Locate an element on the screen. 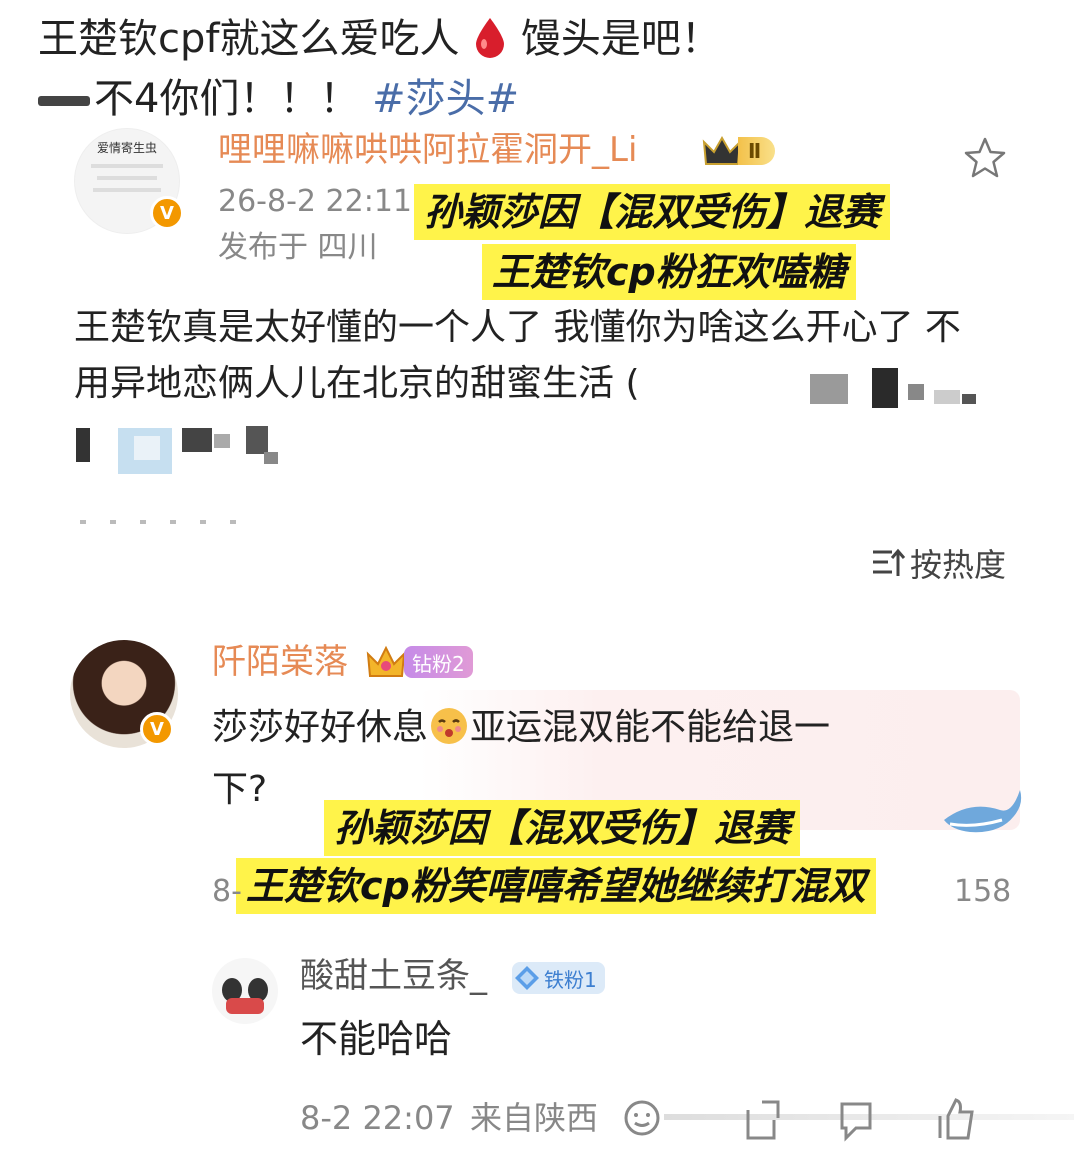  caption2-line1: 孙颖莎因【混双受伤】退赛 is located at coordinates (562, 828).